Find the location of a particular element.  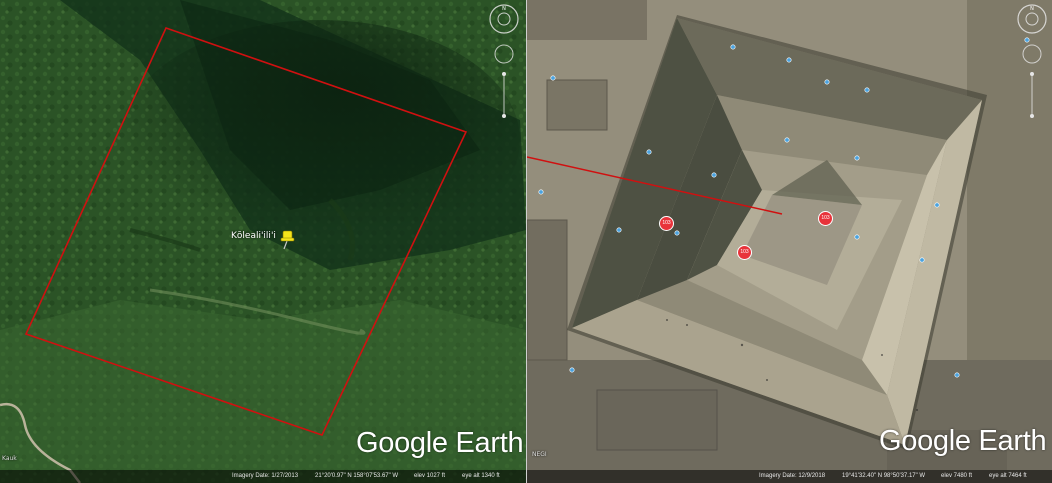

imagery-date: Imagery Date: 1/27/2013 is located at coordinates (265, 476).